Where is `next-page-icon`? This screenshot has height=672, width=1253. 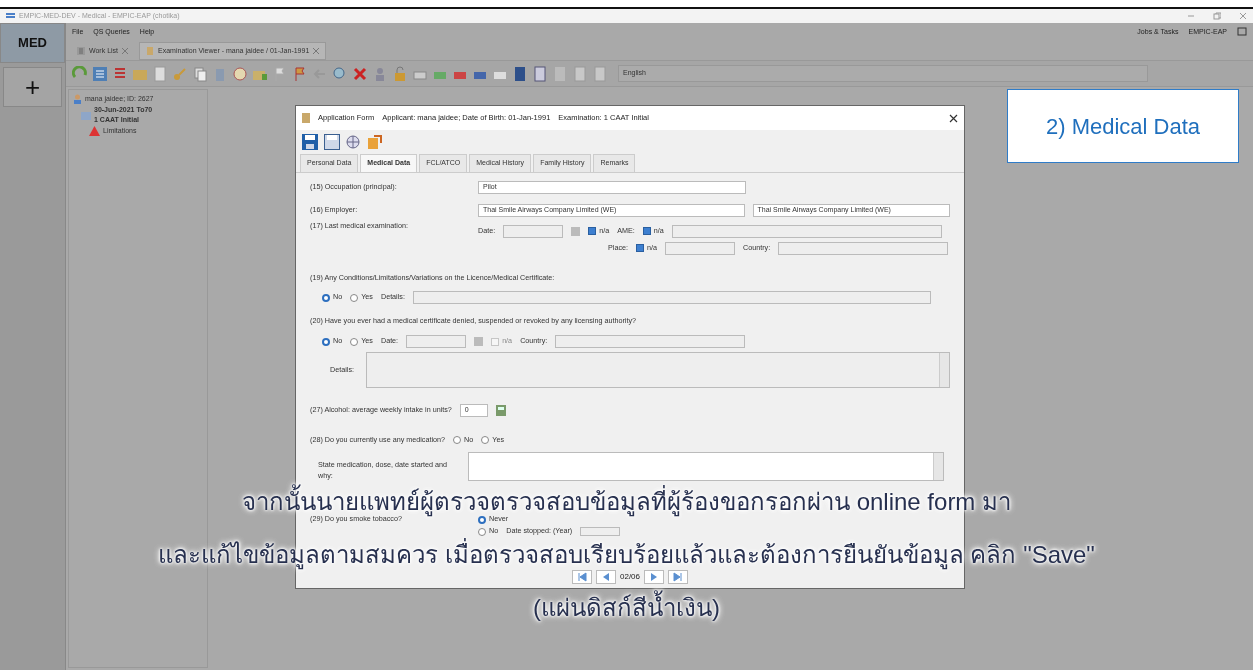
next-page-icon is located at coordinates (654, 577).